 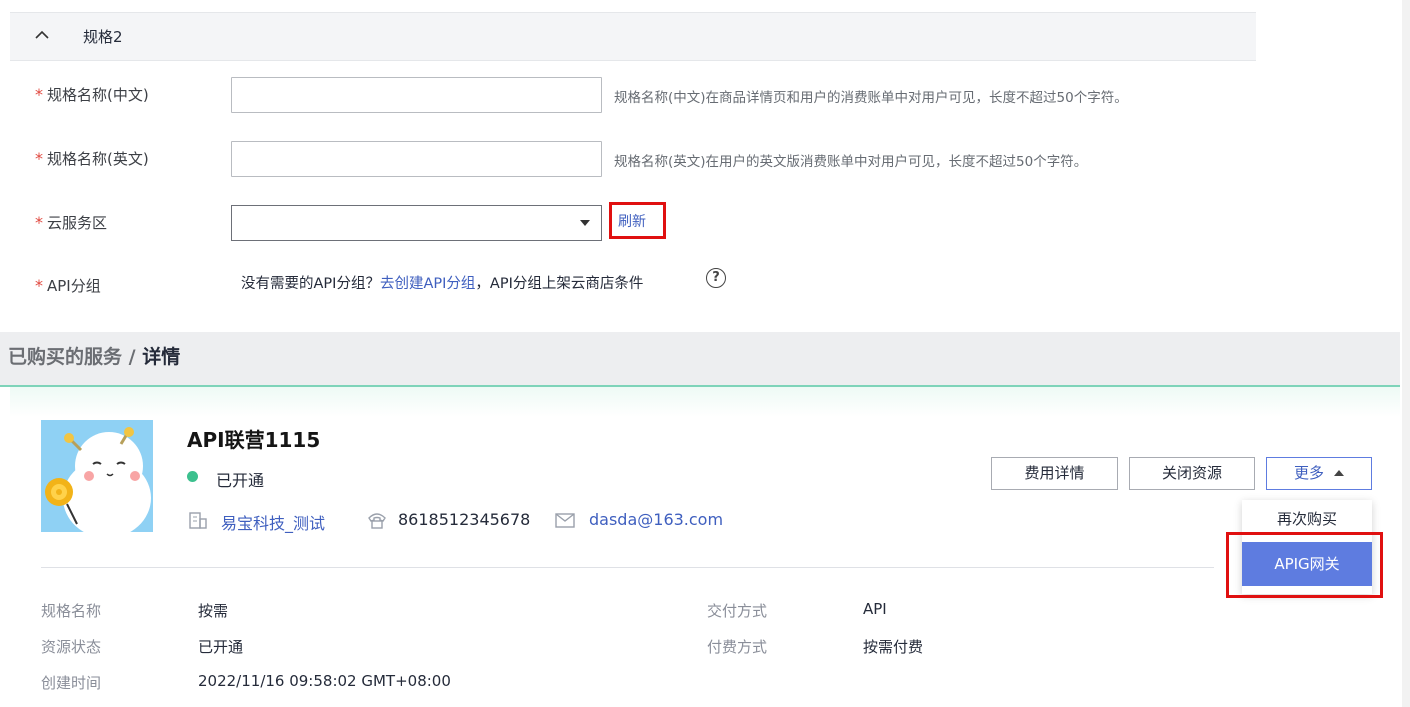 I want to click on more-button: 更多, so click(x=1319, y=473).